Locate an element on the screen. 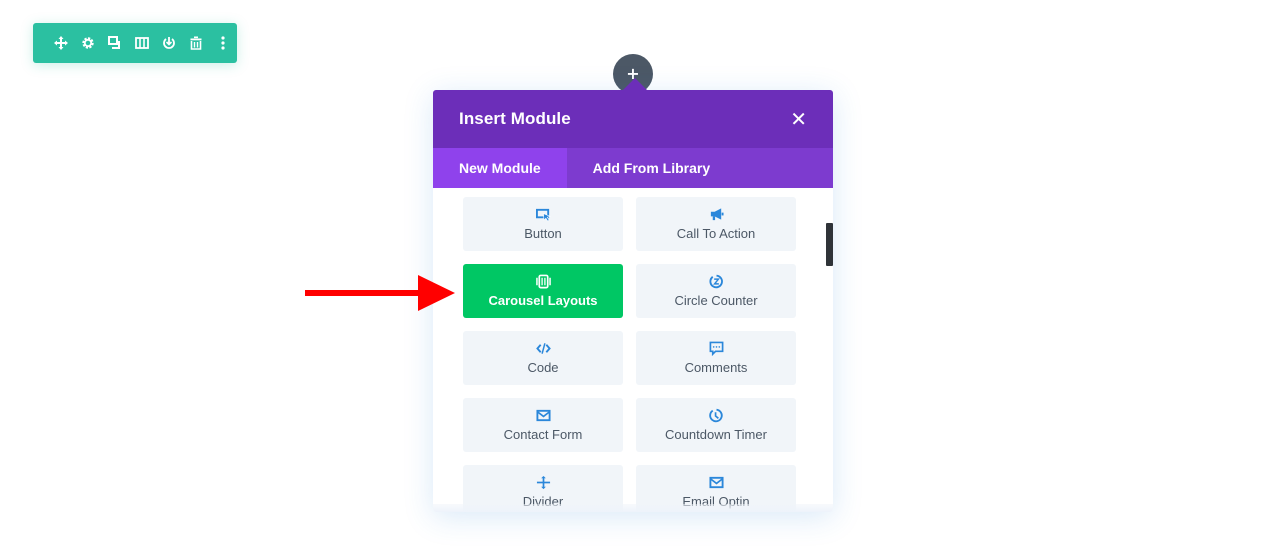  module-button: Button is located at coordinates (543, 224).